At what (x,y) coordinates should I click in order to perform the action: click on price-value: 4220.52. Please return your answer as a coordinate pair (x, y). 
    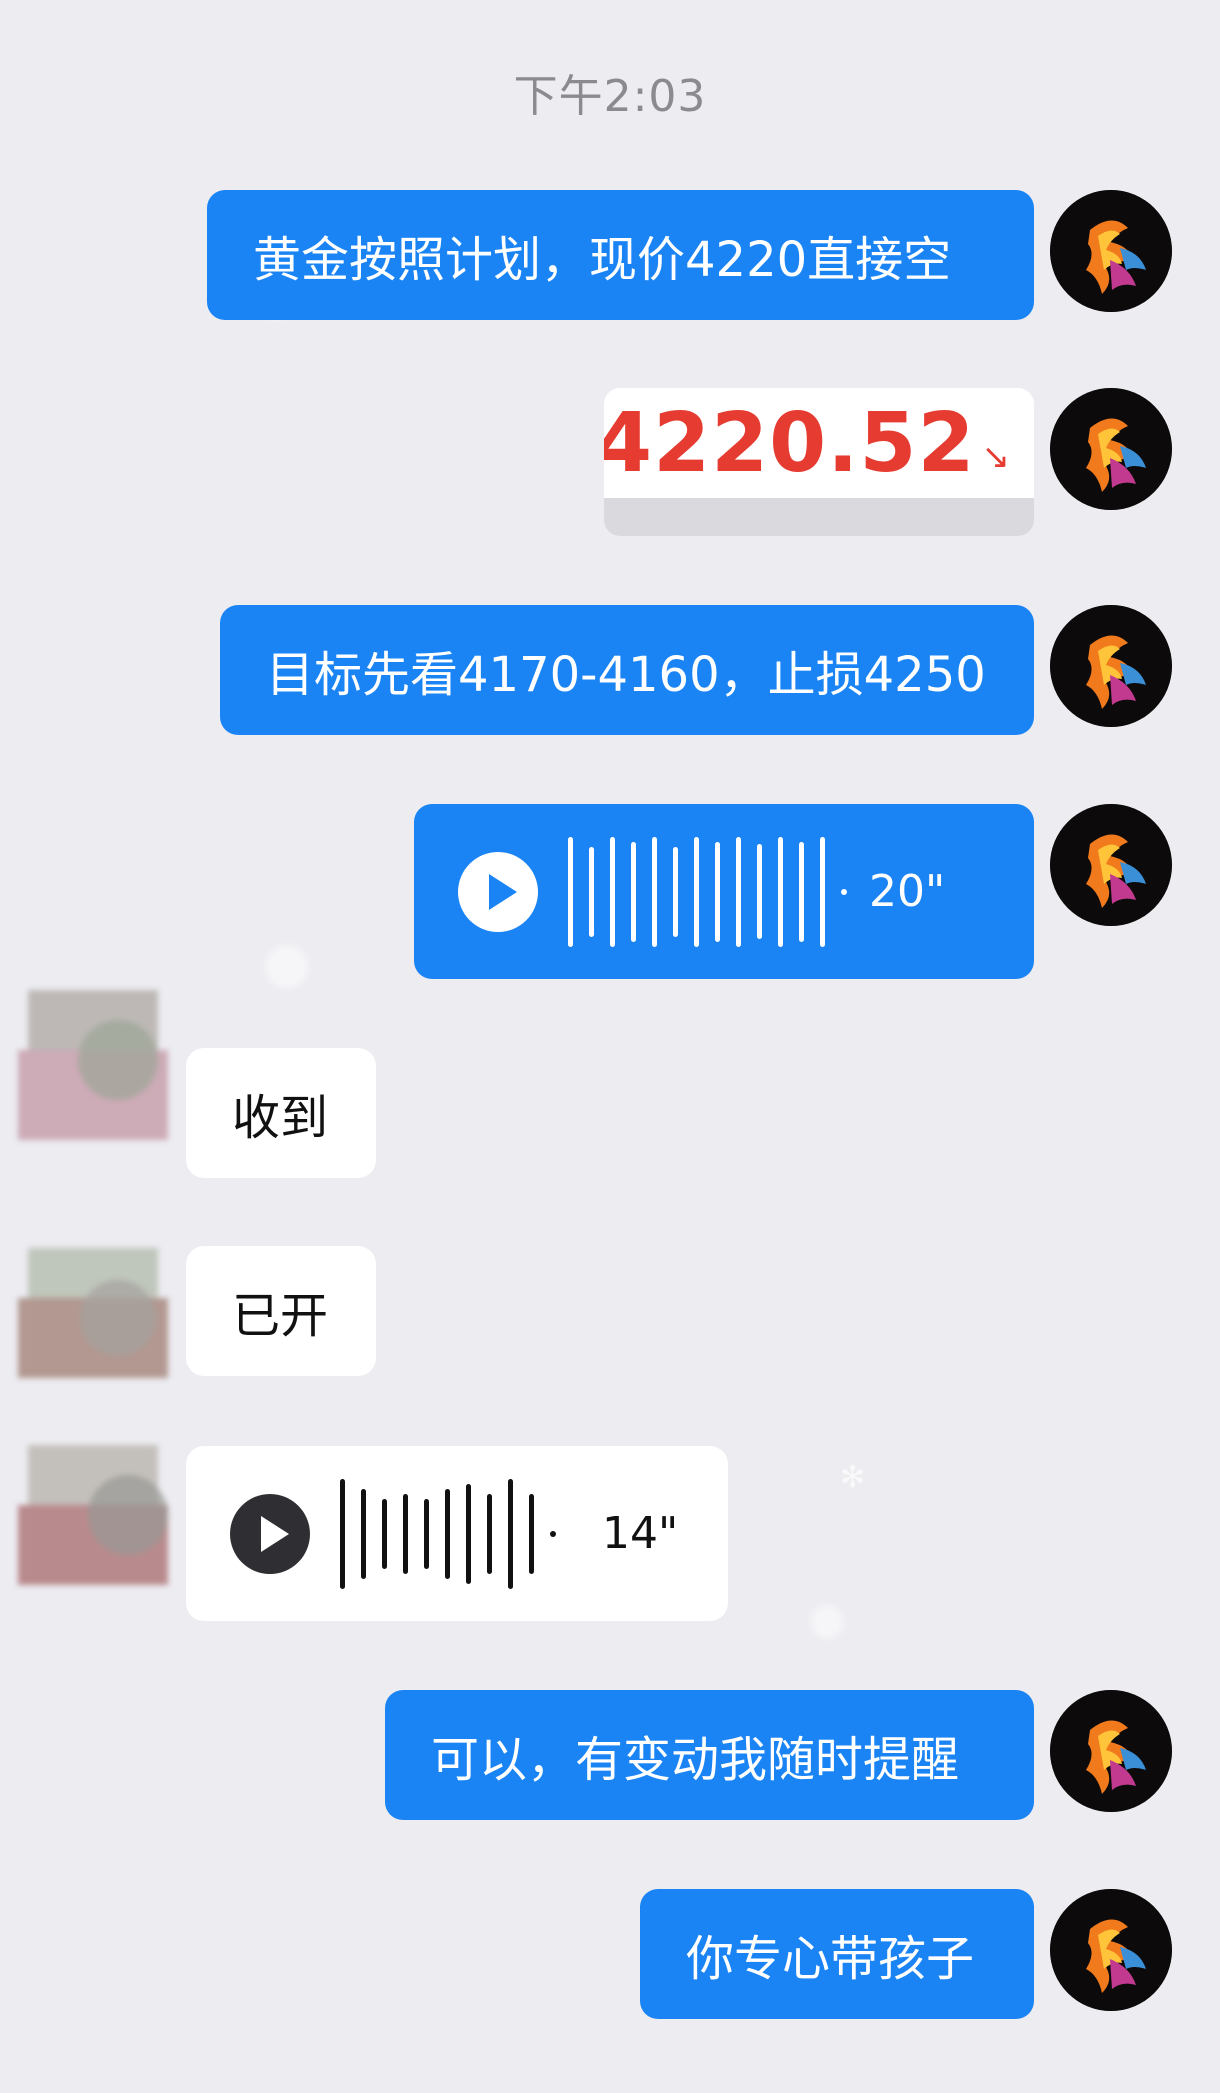
    Looking at the image, I should click on (790, 443).